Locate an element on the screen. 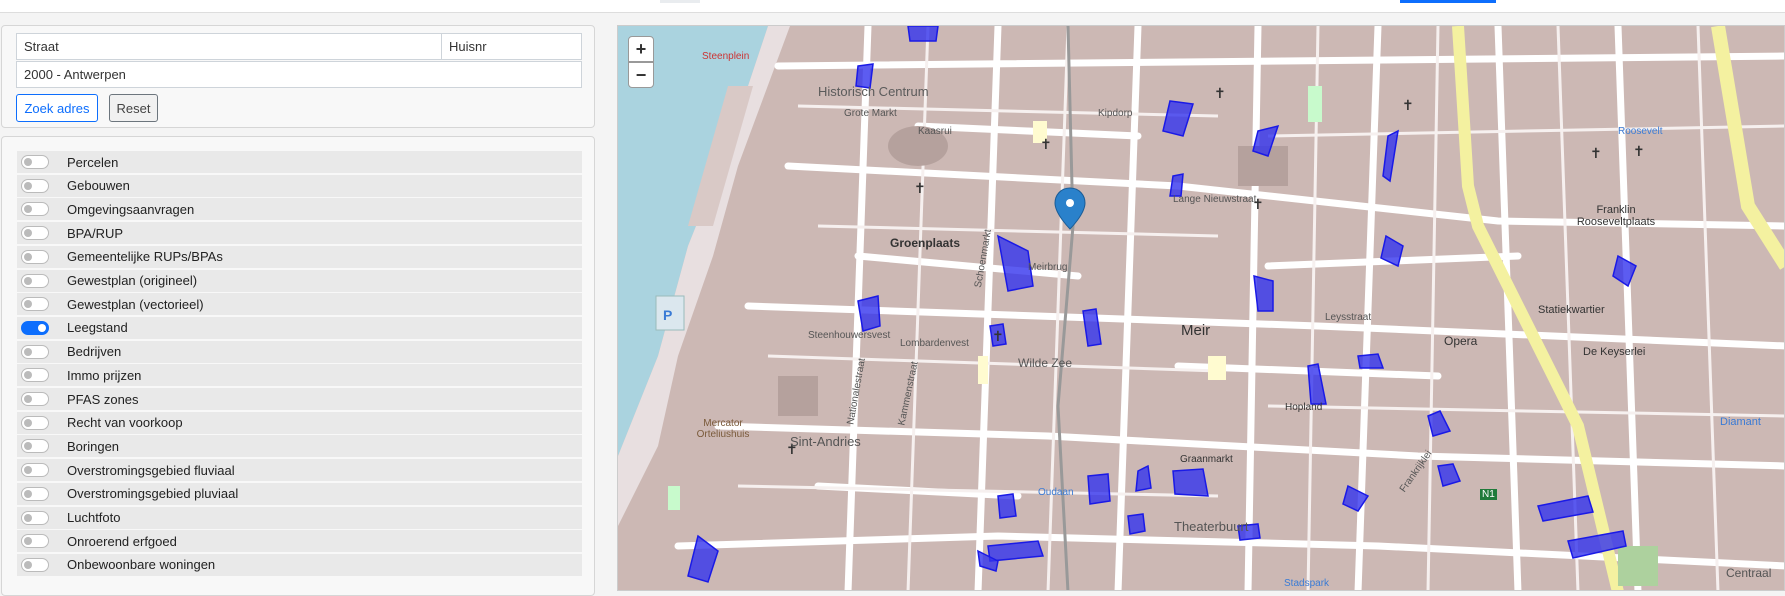 This screenshot has width=1785, height=596. location-pin-icon is located at coordinates (1070, 208).